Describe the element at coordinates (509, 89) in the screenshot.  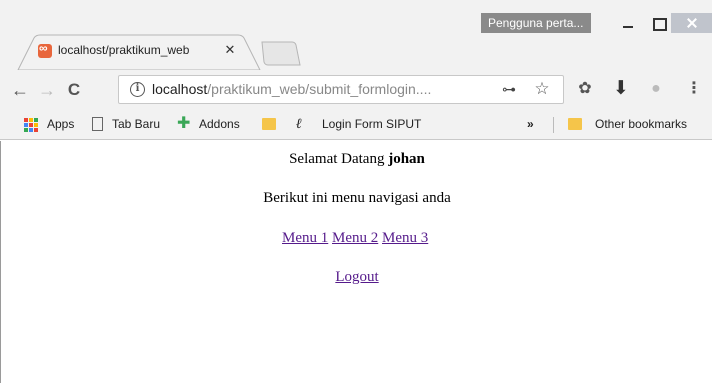
I see `key-icon: ⊶` at that location.